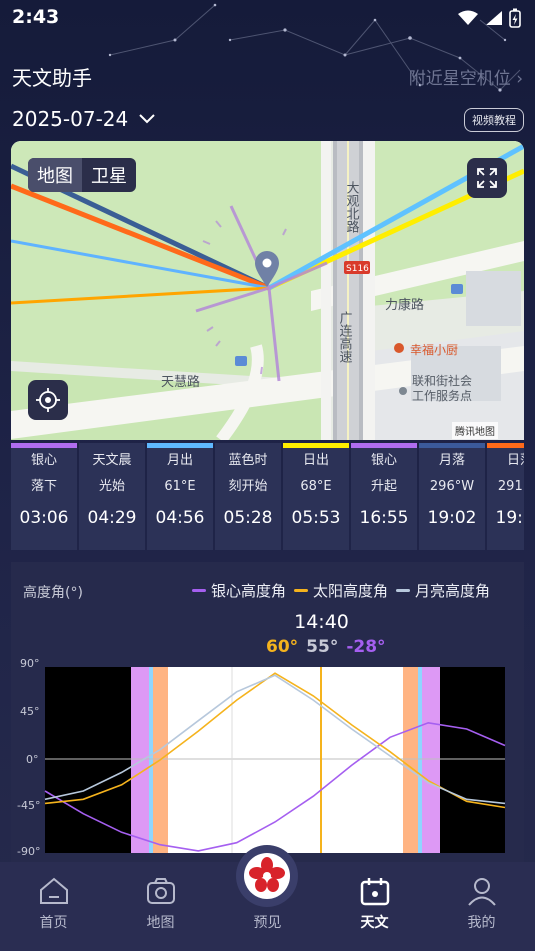 The image size is (535, 951). I want to click on fullscreen-button, so click(487, 178).